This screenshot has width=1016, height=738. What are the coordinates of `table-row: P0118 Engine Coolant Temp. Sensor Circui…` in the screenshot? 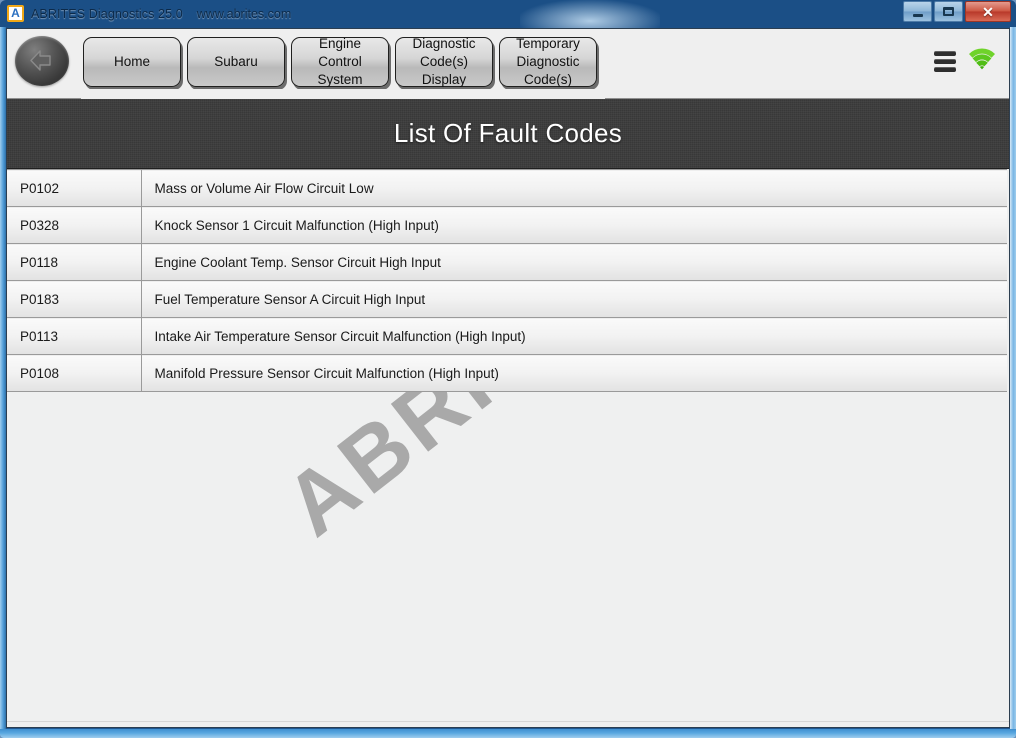 It's located at (507, 262).